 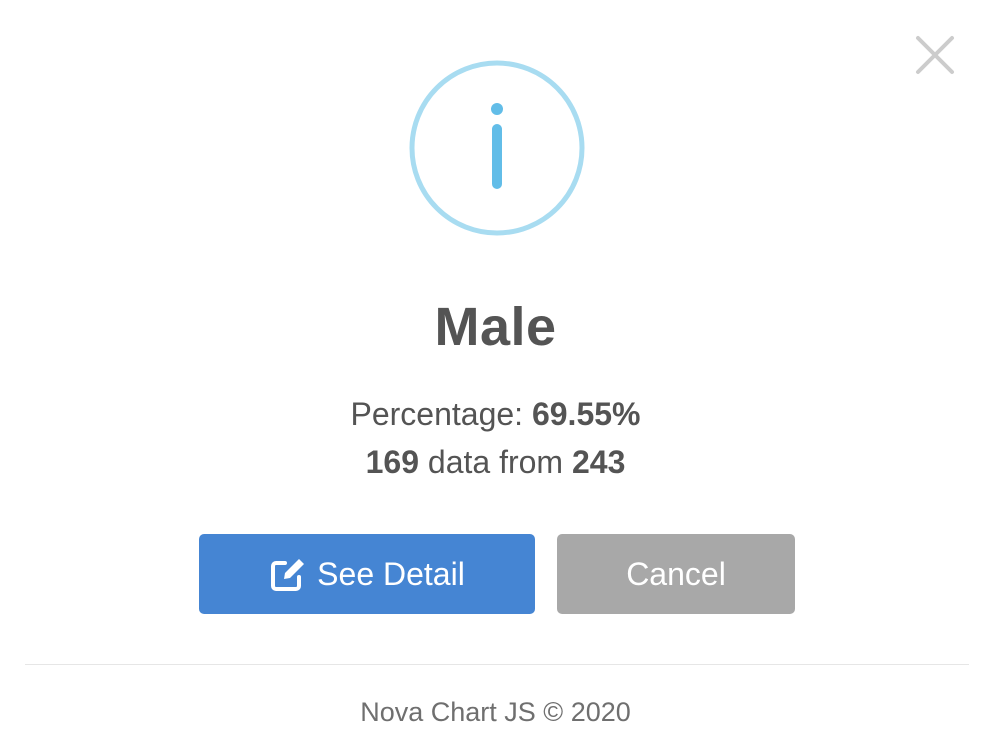 What do you see at coordinates (586, 414) in the screenshot?
I see `percentage-value: 69.55%` at bounding box center [586, 414].